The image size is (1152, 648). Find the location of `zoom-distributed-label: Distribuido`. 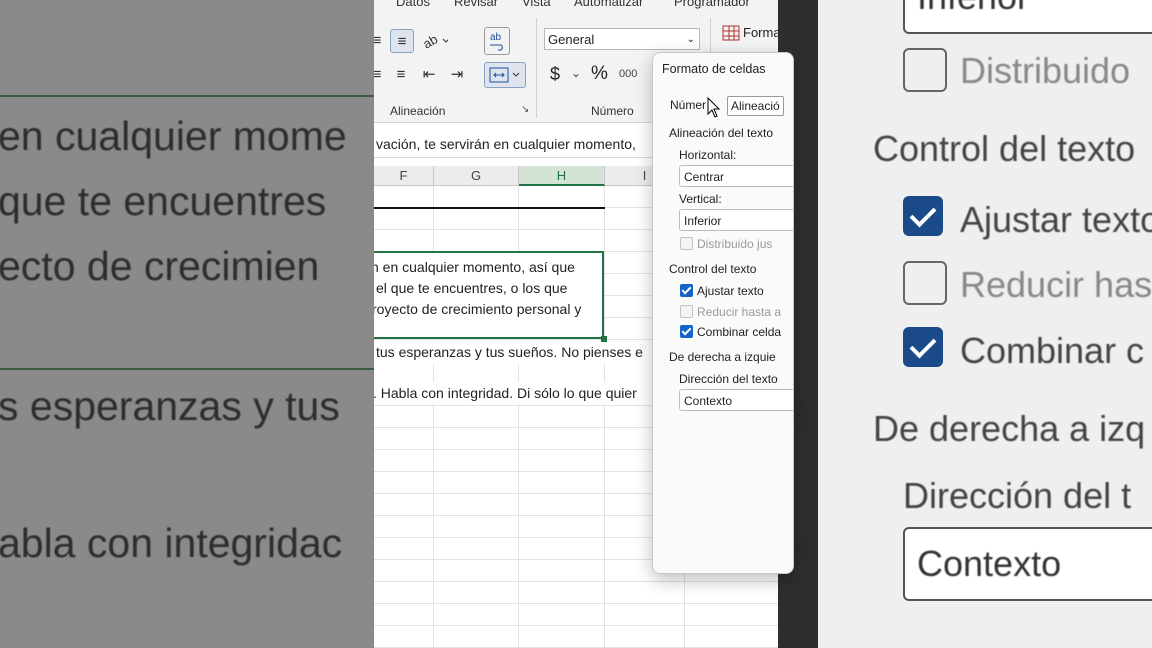

zoom-distributed-label: Distribuido is located at coordinates (1045, 70).